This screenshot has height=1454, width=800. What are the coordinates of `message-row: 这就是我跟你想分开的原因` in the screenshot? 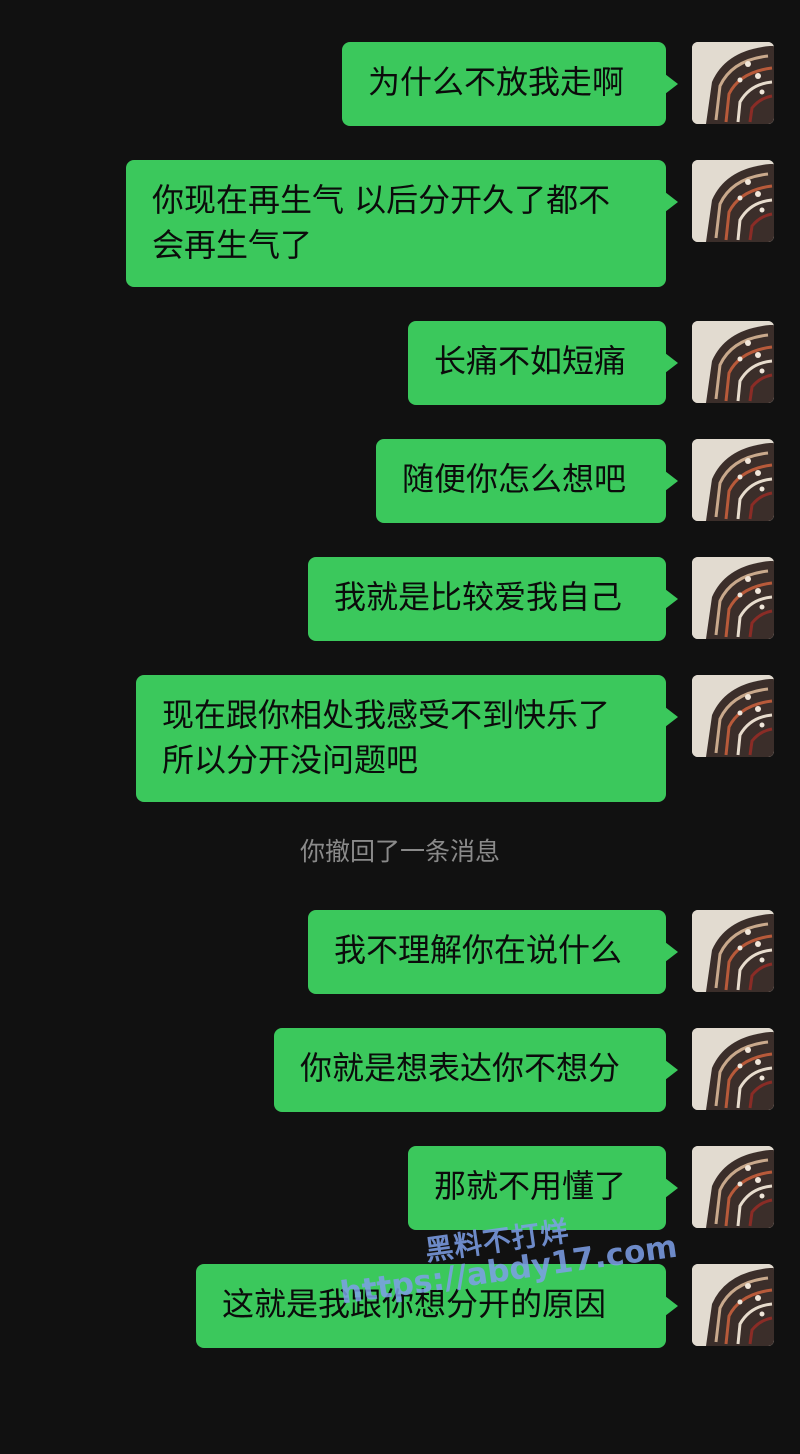 It's located at (485, 1306).